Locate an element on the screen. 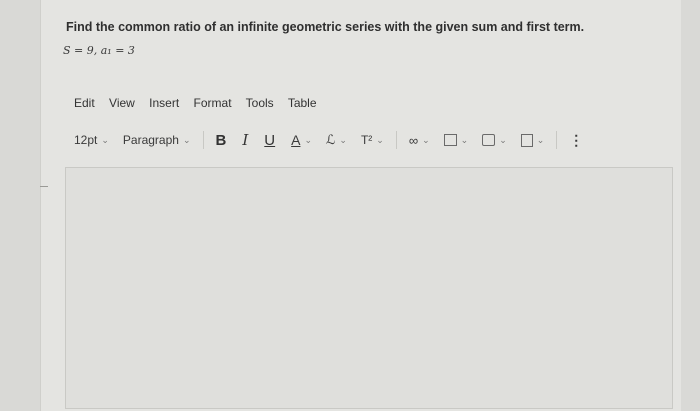  font-size-value: 12pt is located at coordinates (86, 140).